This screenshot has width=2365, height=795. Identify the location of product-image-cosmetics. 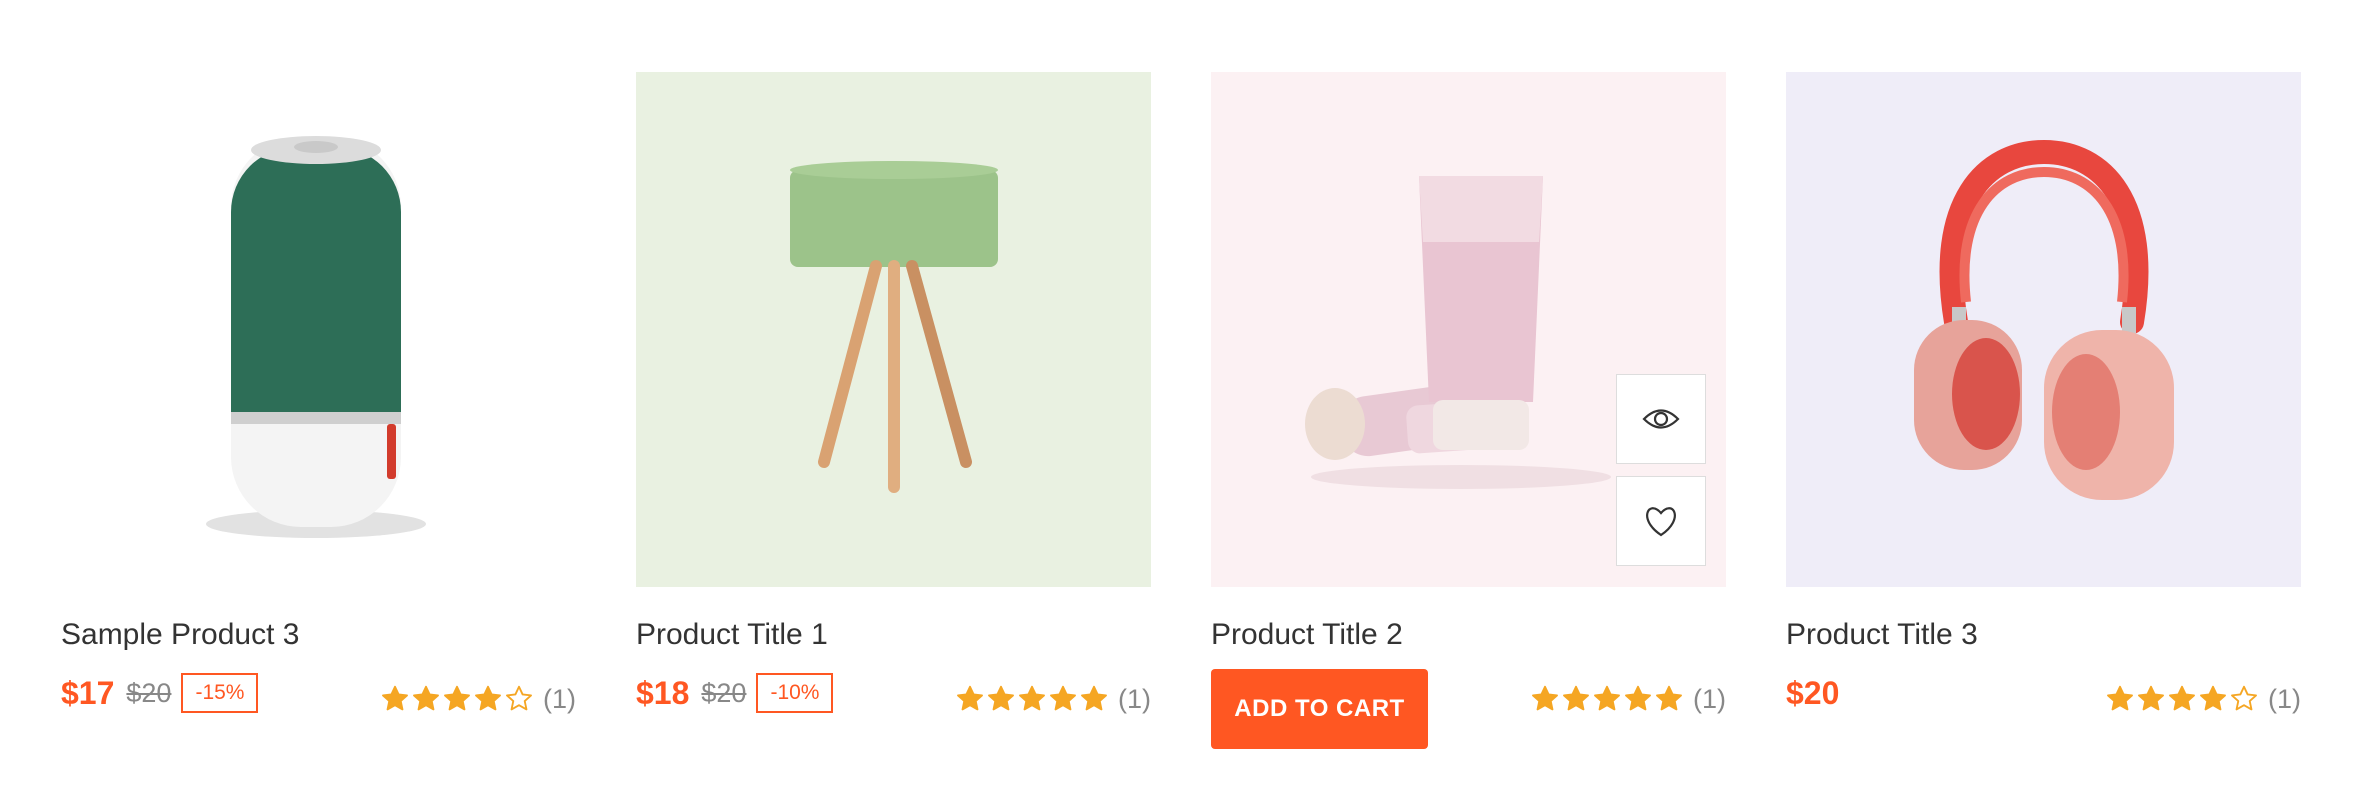
(1468, 329).